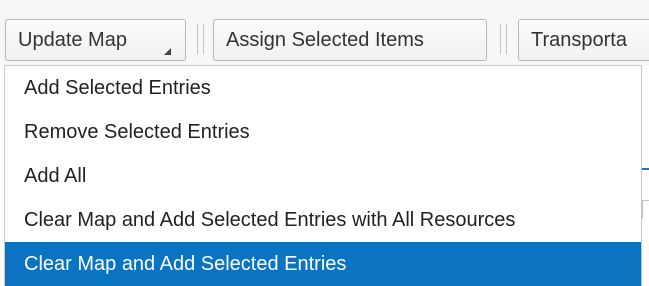 The width and height of the screenshot is (649, 286). I want to click on transportation-label: Transporta, so click(579, 40).